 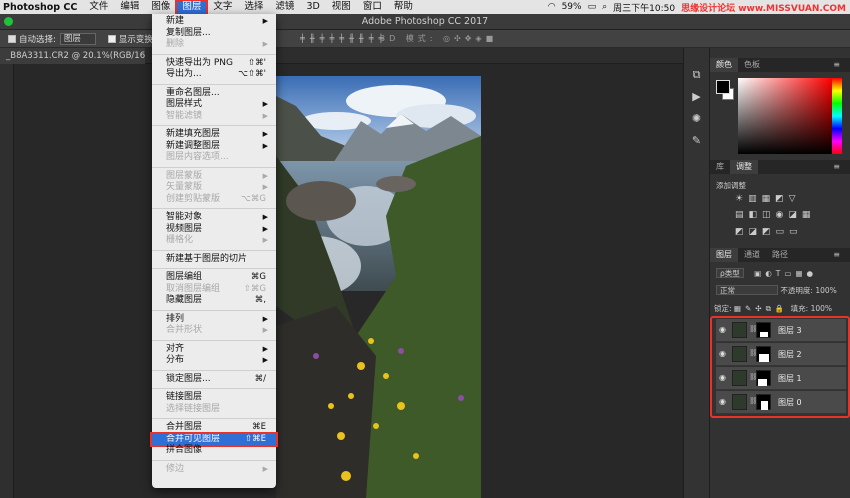 I want to click on menubar-item: 视图, so click(x=341, y=7).